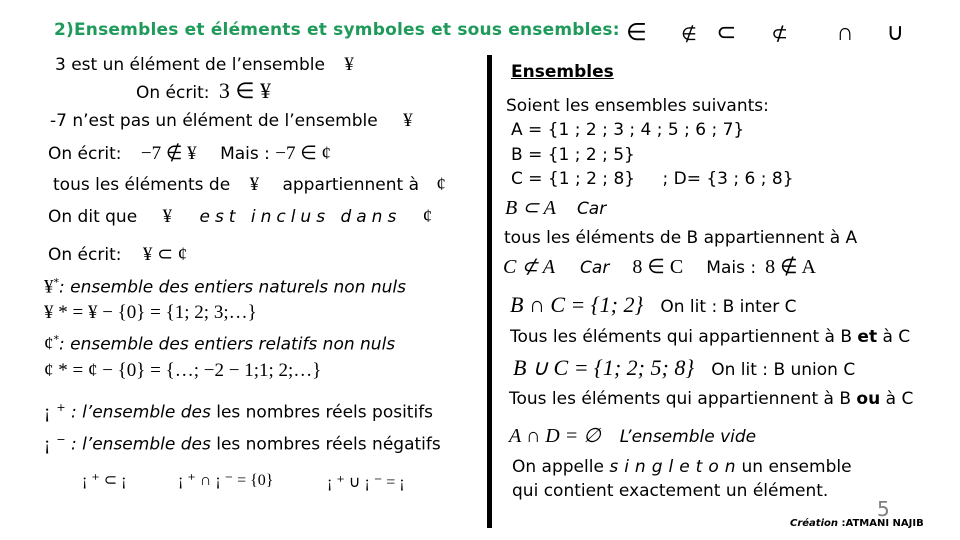  What do you see at coordinates (814, 523) in the screenshot?
I see `credit-label: Création` at bounding box center [814, 523].